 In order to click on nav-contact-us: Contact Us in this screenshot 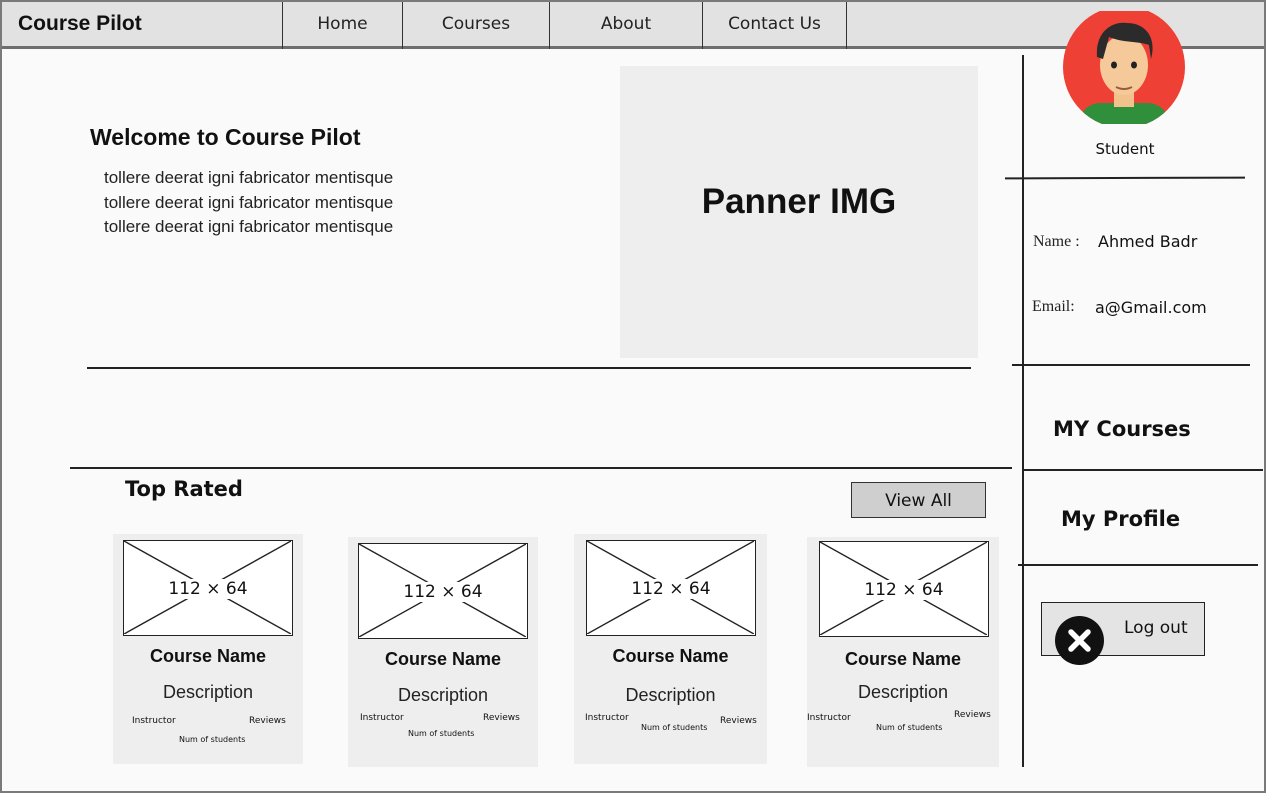, I will do `click(774, 24)`.